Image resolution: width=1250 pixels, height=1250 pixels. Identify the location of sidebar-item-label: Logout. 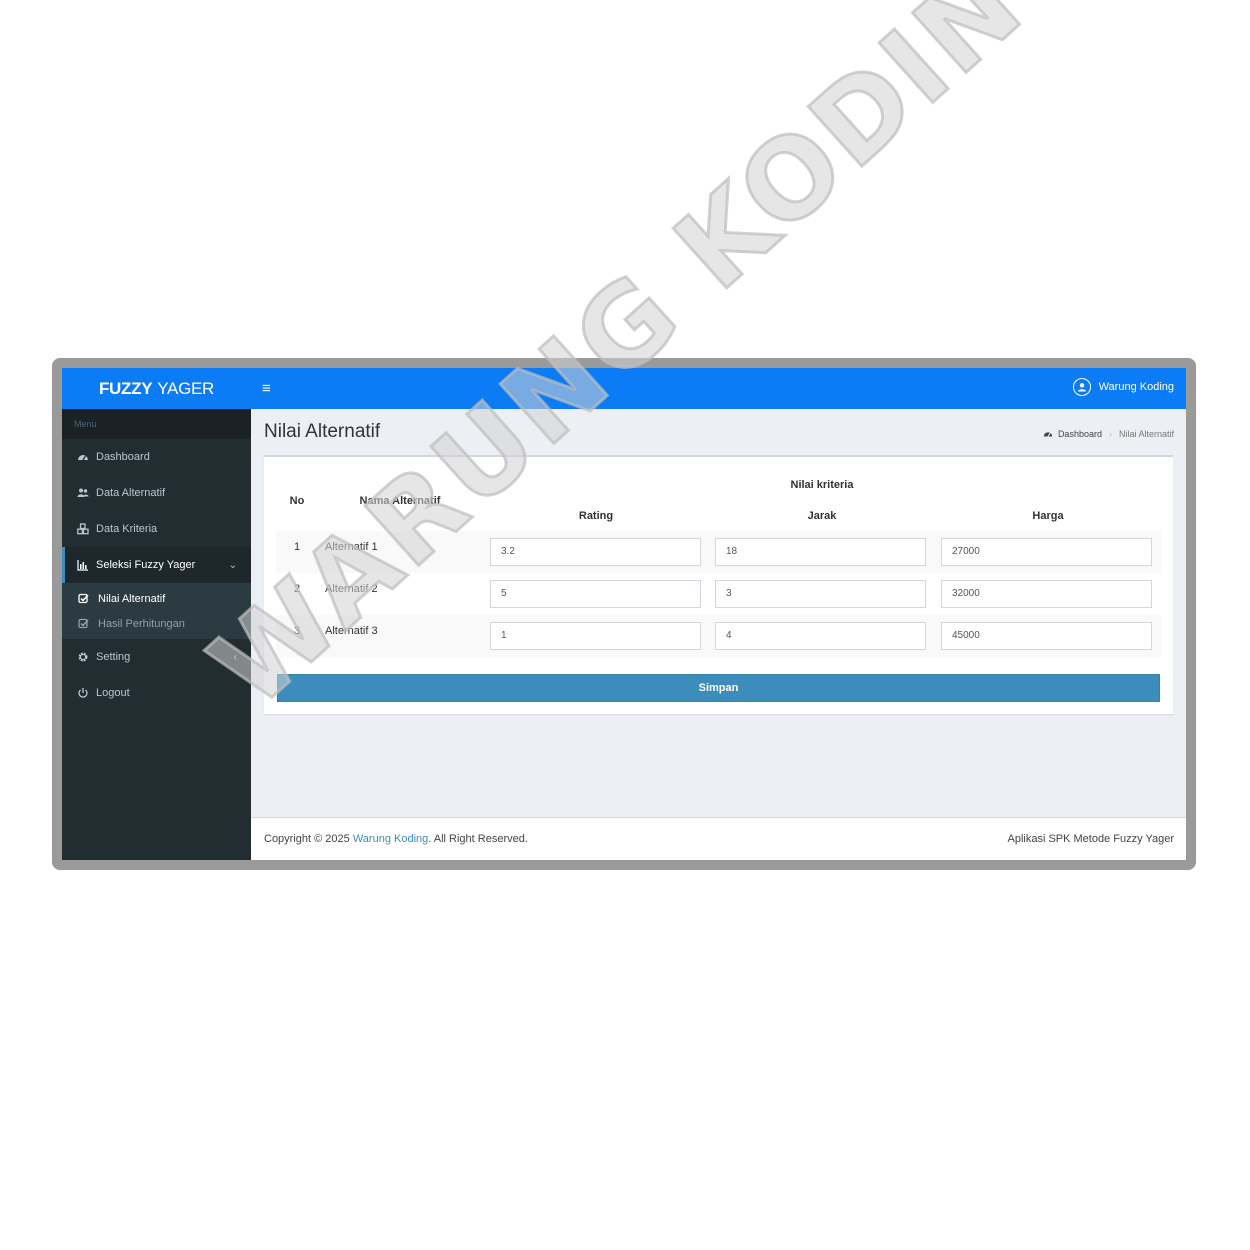
(113, 693).